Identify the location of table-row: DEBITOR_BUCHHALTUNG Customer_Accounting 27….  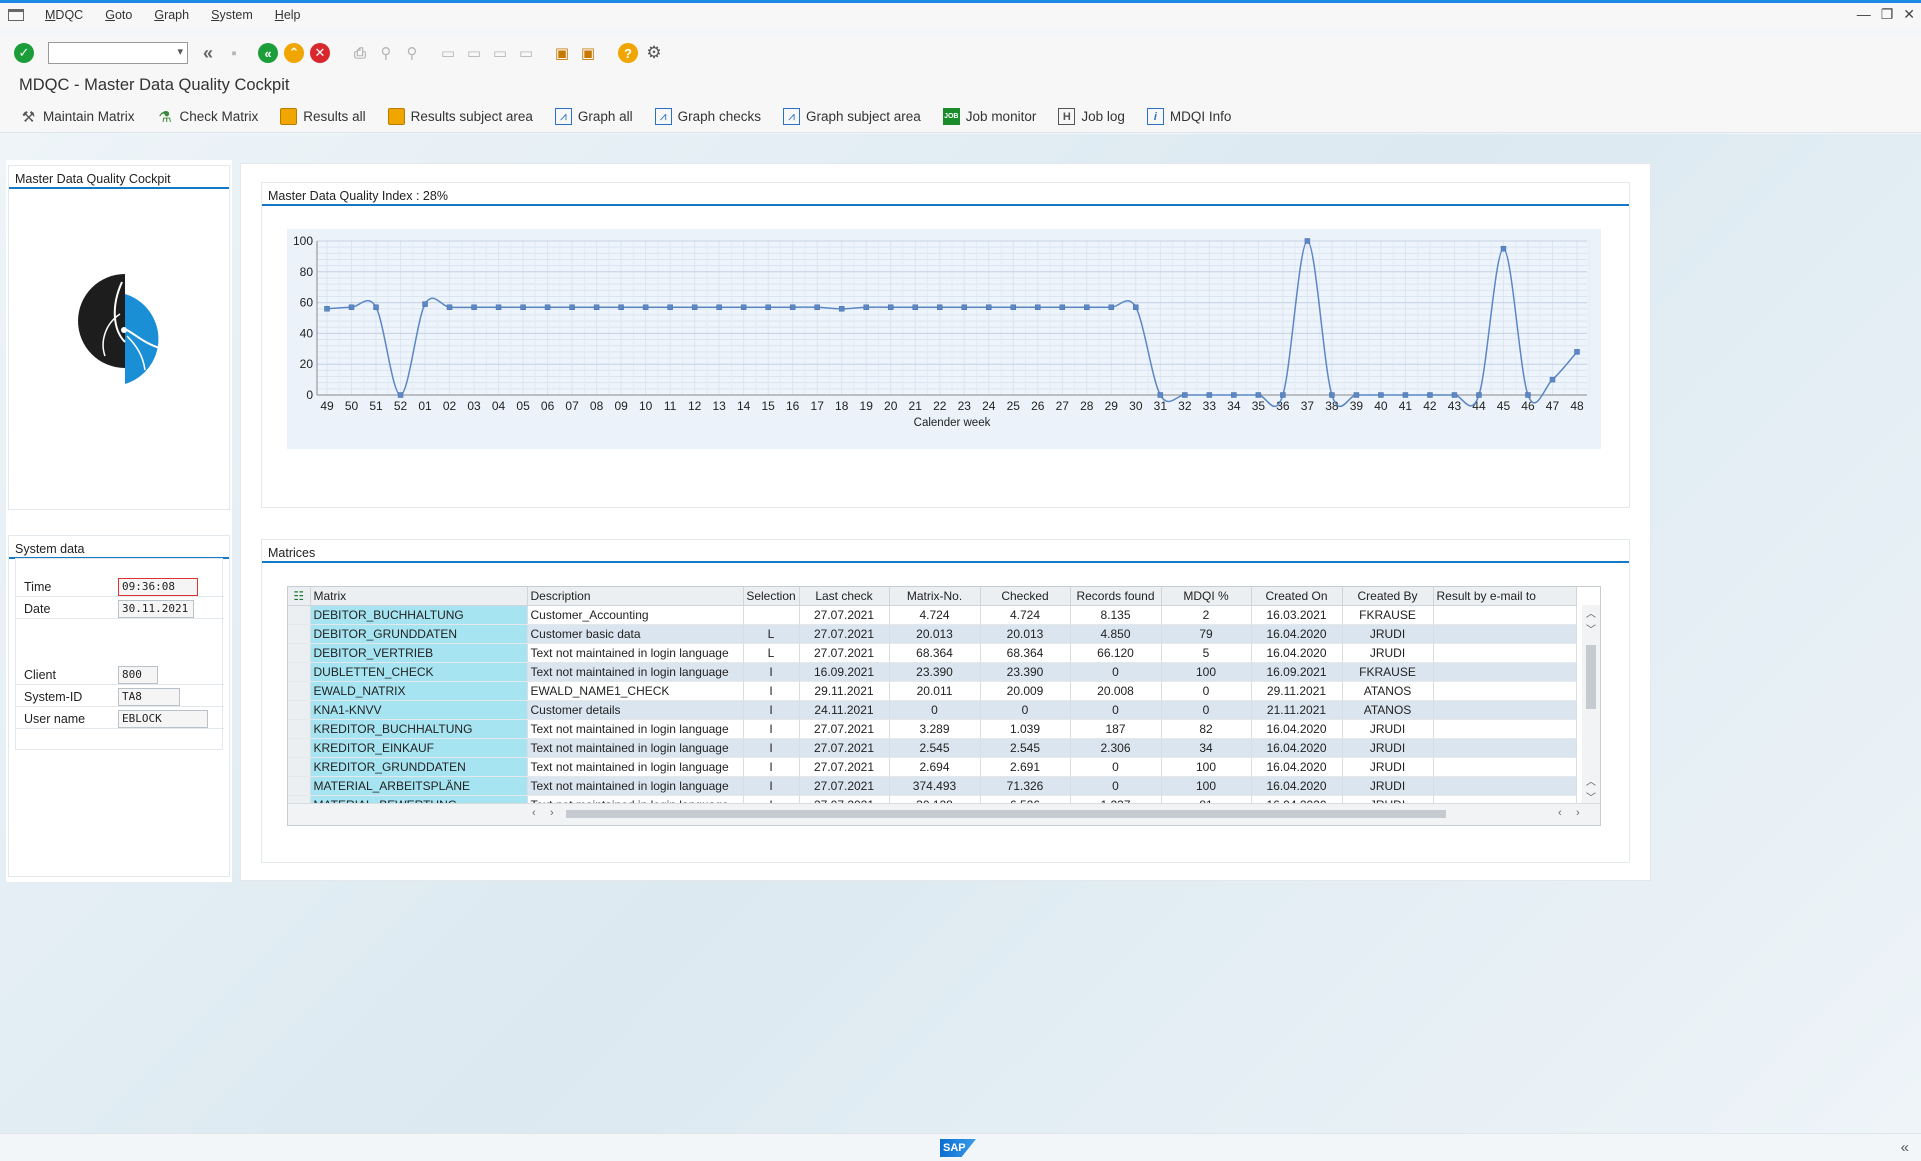
(932, 615).